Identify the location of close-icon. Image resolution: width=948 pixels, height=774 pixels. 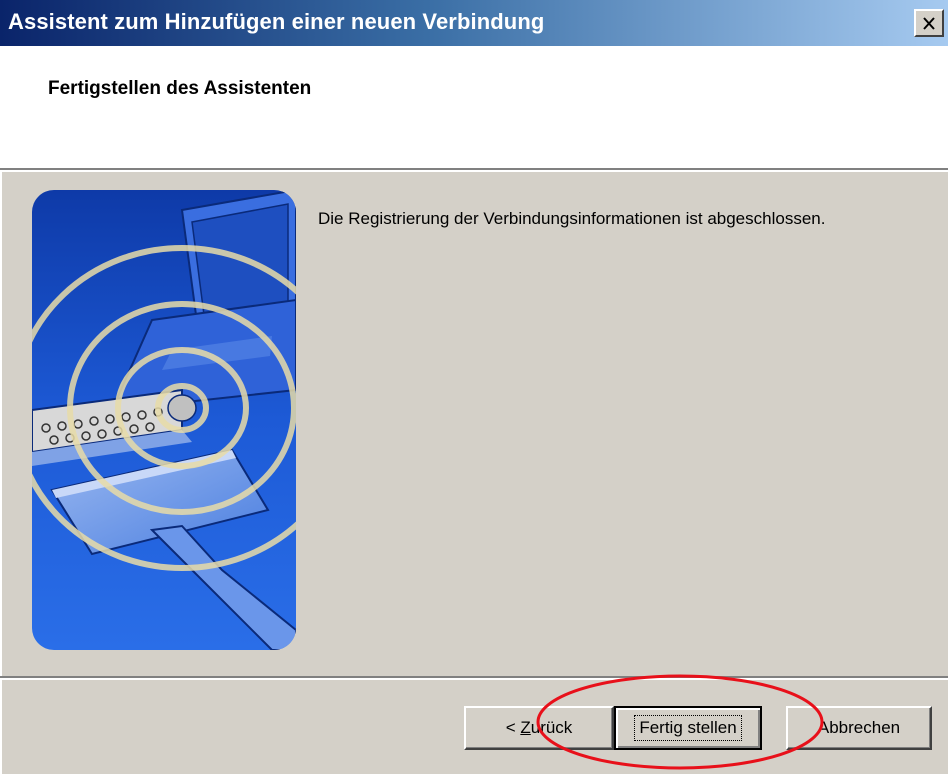
(929, 23).